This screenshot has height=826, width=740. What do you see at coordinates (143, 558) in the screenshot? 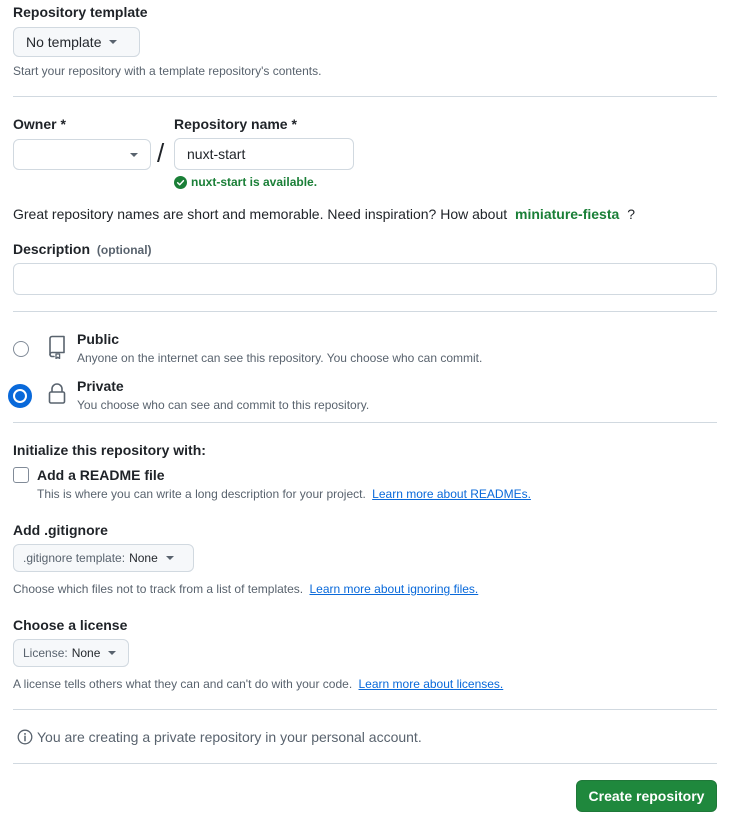
I see `gitignore-value: None` at bounding box center [143, 558].